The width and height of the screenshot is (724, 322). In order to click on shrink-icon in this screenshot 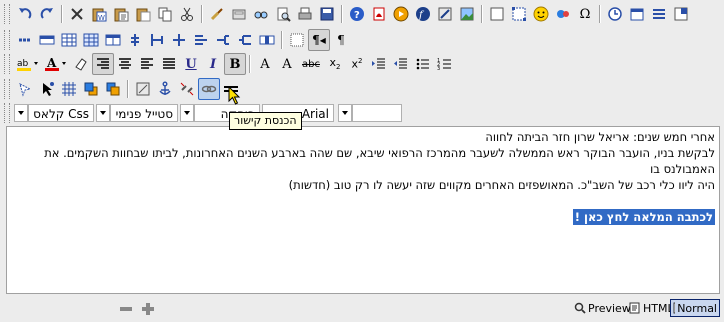, I will do `click(126, 309)`.